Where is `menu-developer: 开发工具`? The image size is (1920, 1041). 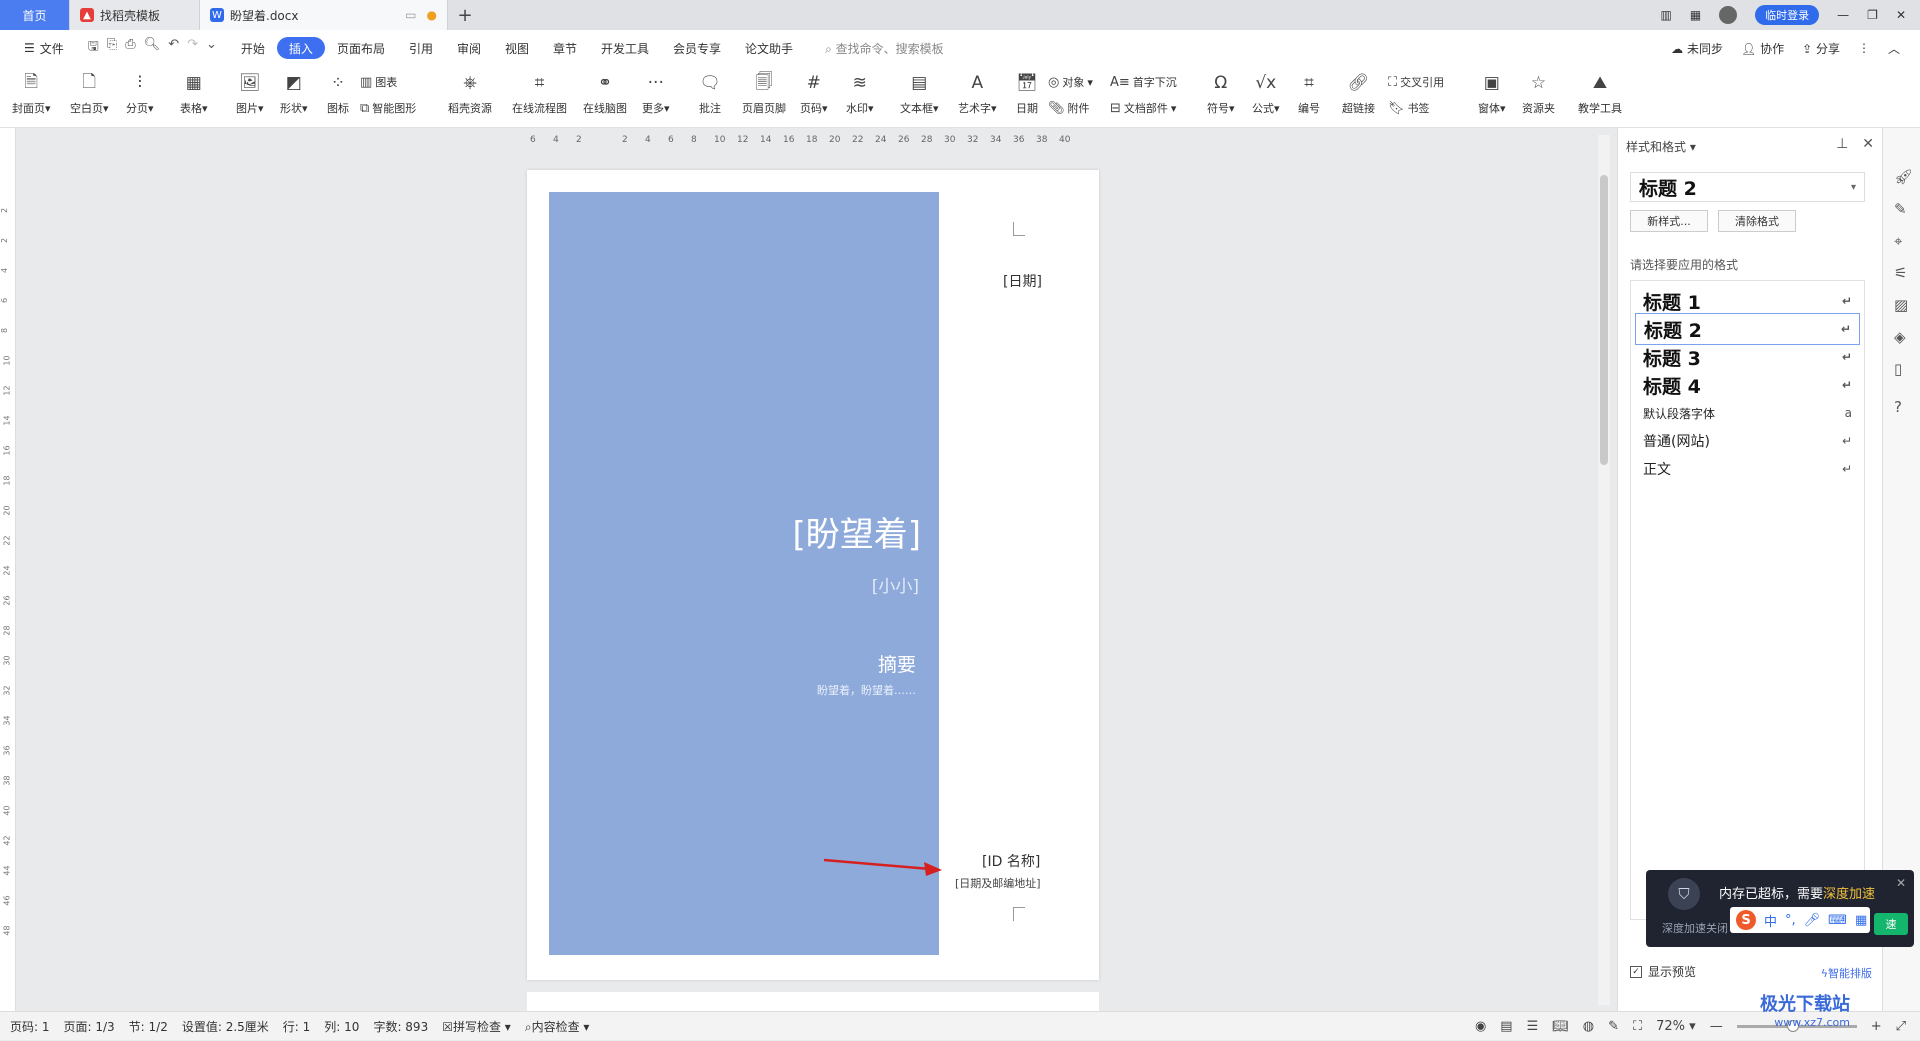 menu-developer: 开发工具 is located at coordinates (625, 48).